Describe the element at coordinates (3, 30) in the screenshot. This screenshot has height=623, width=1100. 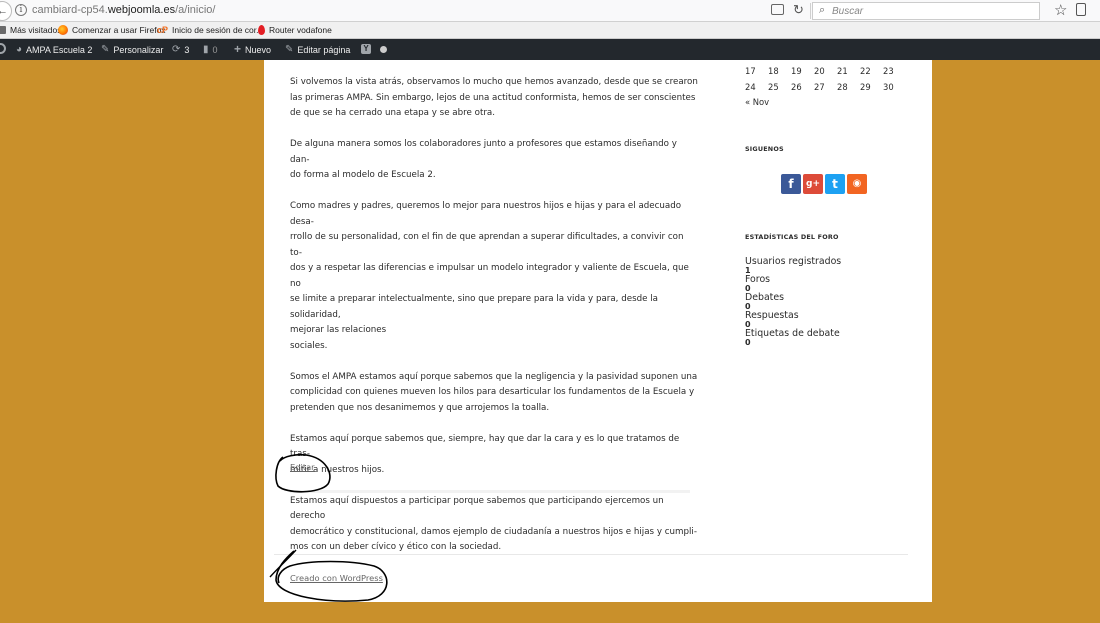
I see `folder-icon` at that location.